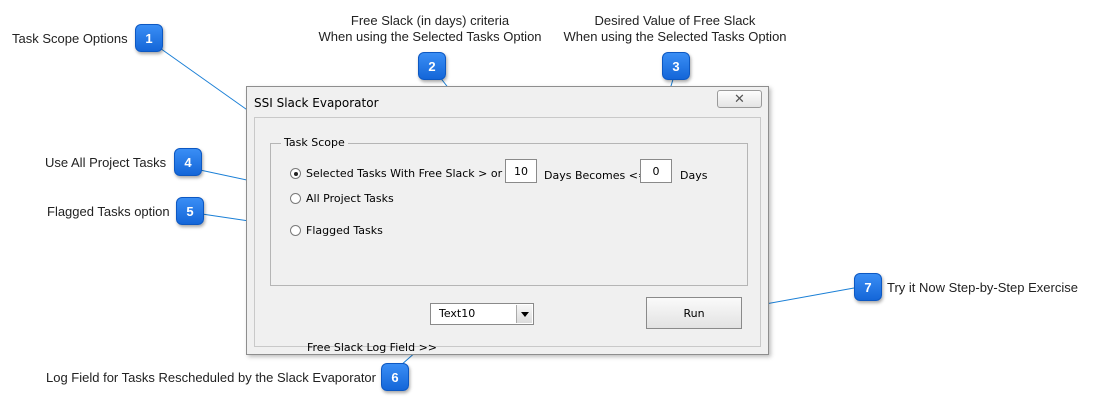 The width and height of the screenshot is (1096, 401). What do you see at coordinates (314, 142) in the screenshot?
I see `task-scope-title: Task Scope` at bounding box center [314, 142].